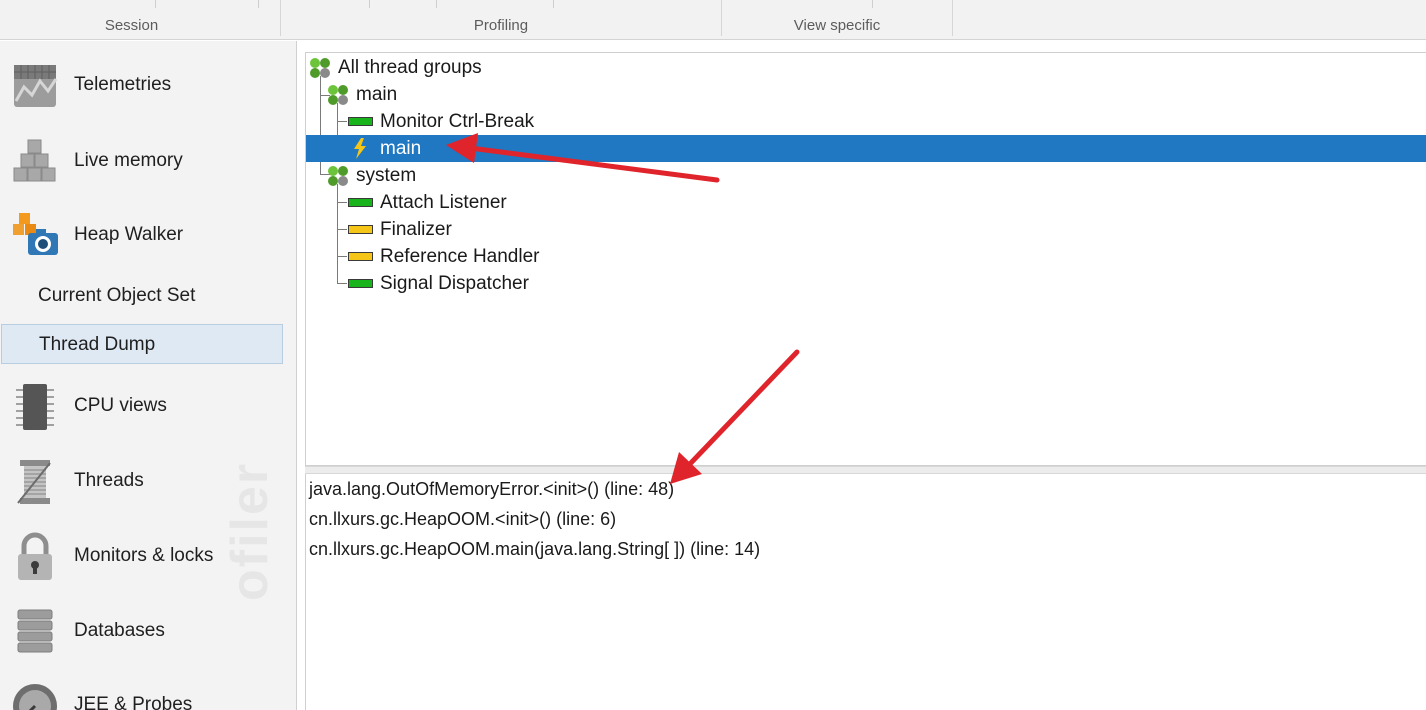 The image size is (1426, 710). Describe the element at coordinates (410, 67) in the screenshot. I see `tree-row-label: All thread groups` at that location.